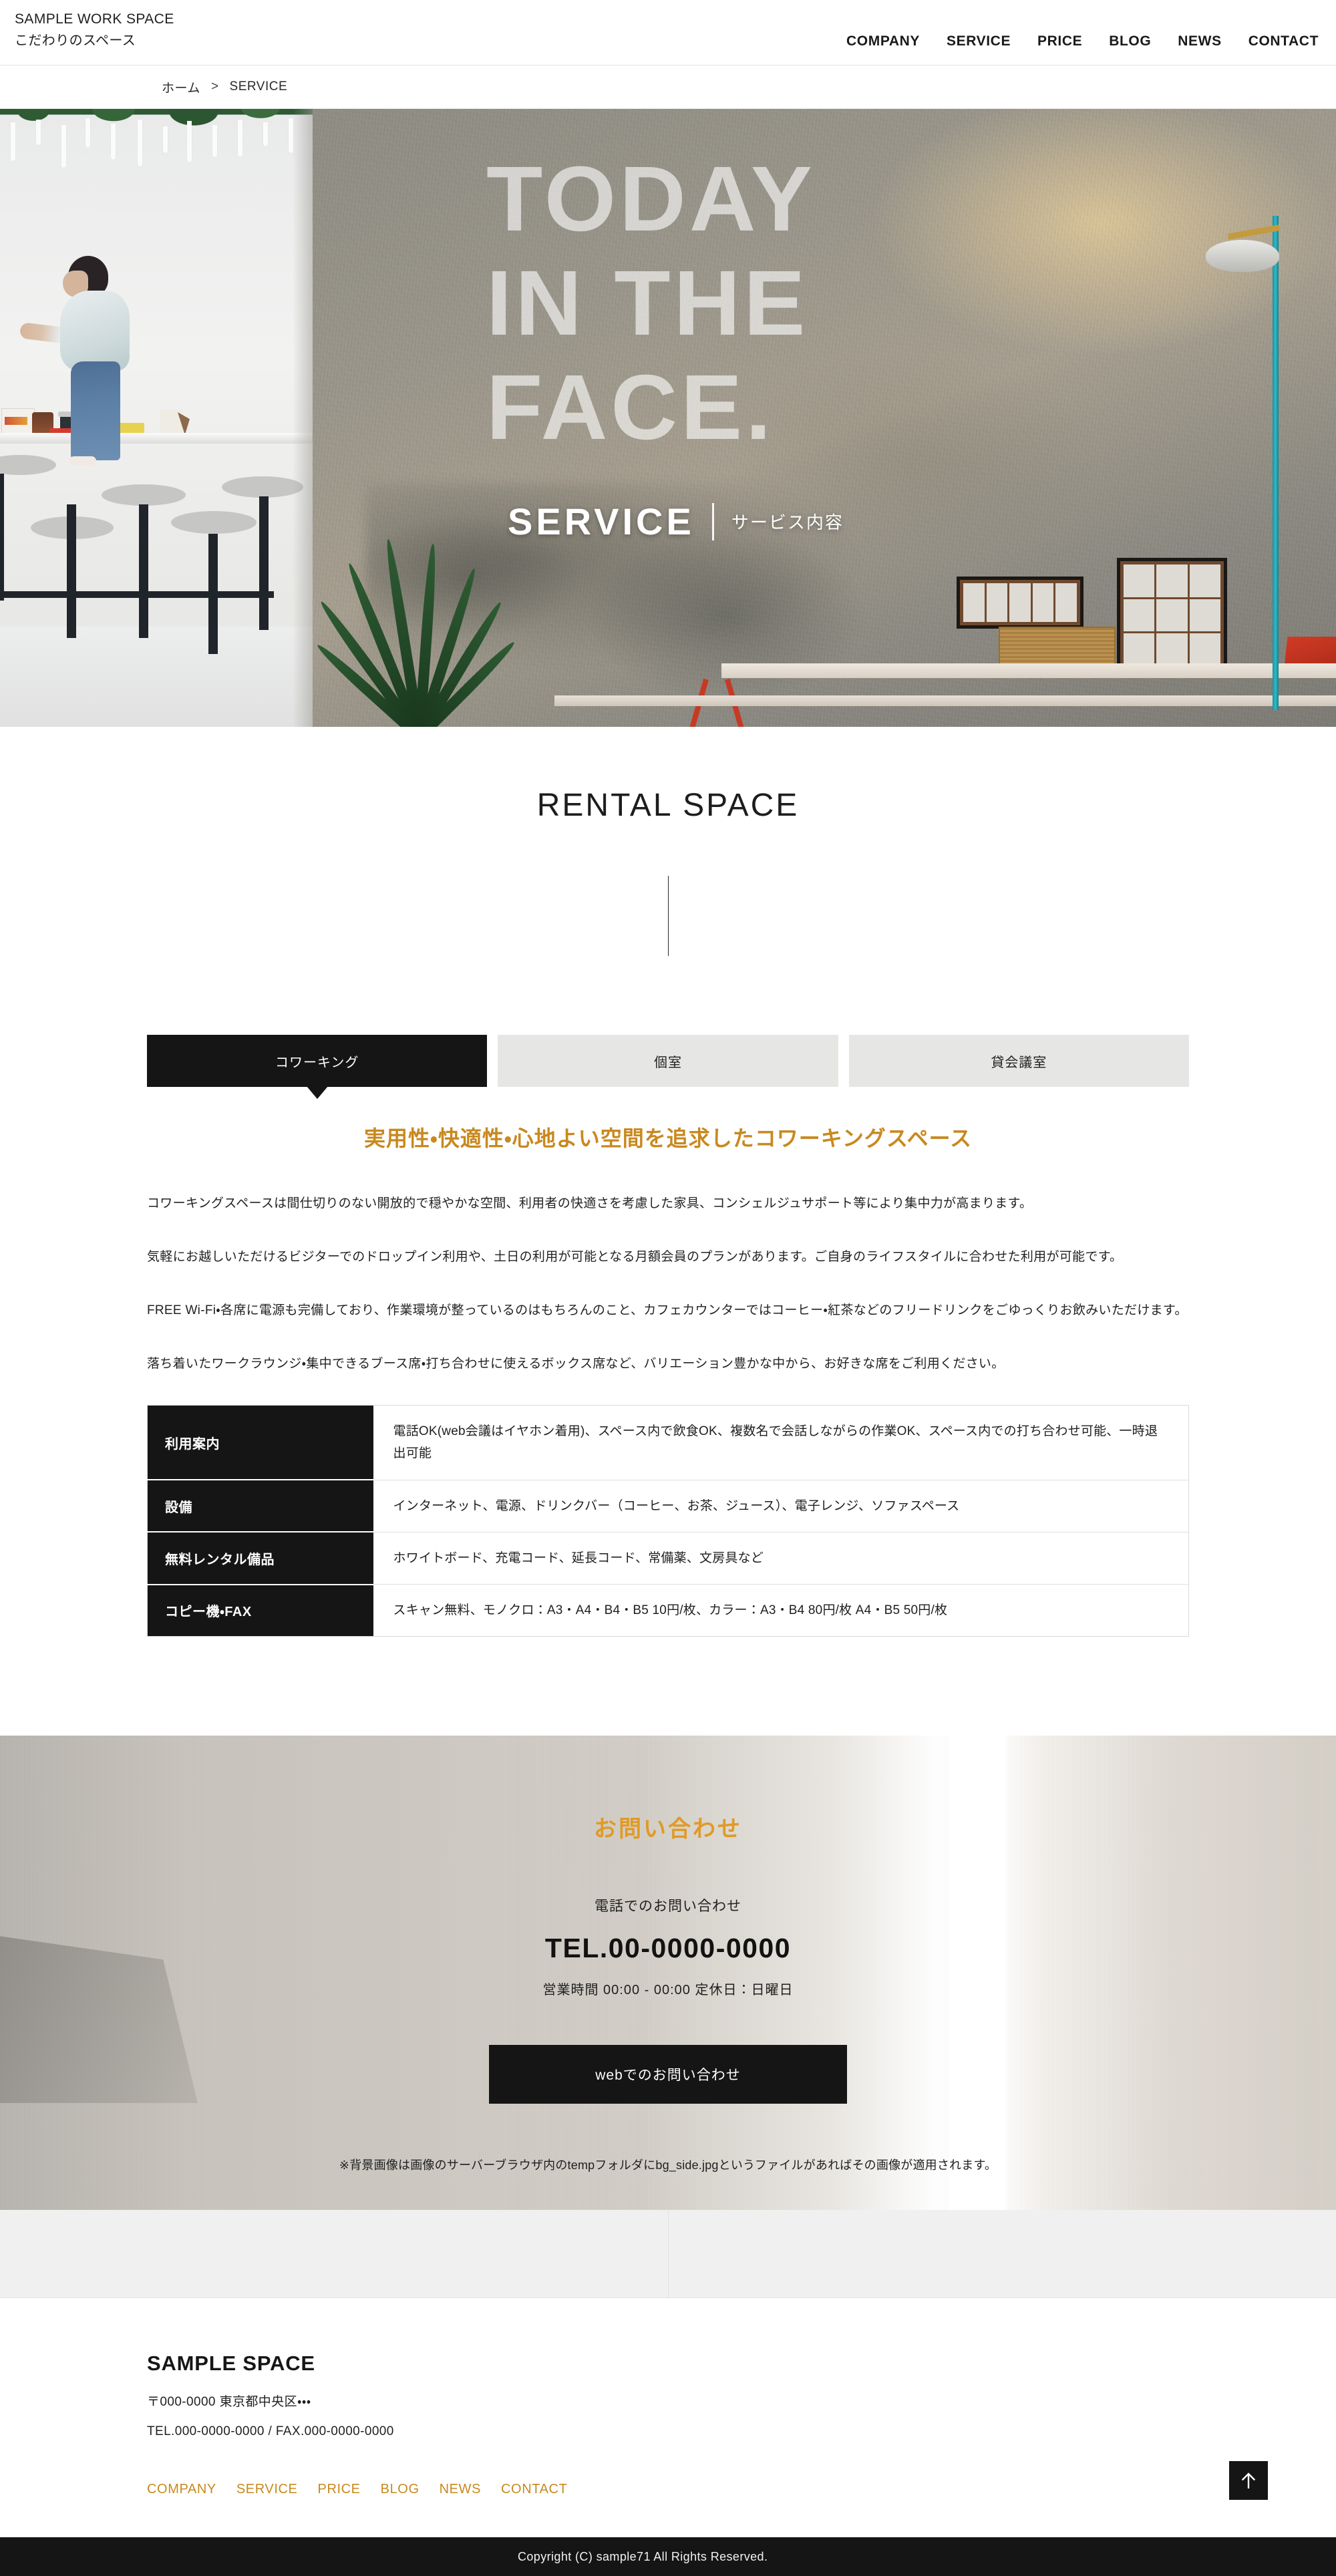 Image resolution: width=1336 pixels, height=2576 pixels. Describe the element at coordinates (1059, 41) in the screenshot. I see `nav-item-price: PRICE` at that location.